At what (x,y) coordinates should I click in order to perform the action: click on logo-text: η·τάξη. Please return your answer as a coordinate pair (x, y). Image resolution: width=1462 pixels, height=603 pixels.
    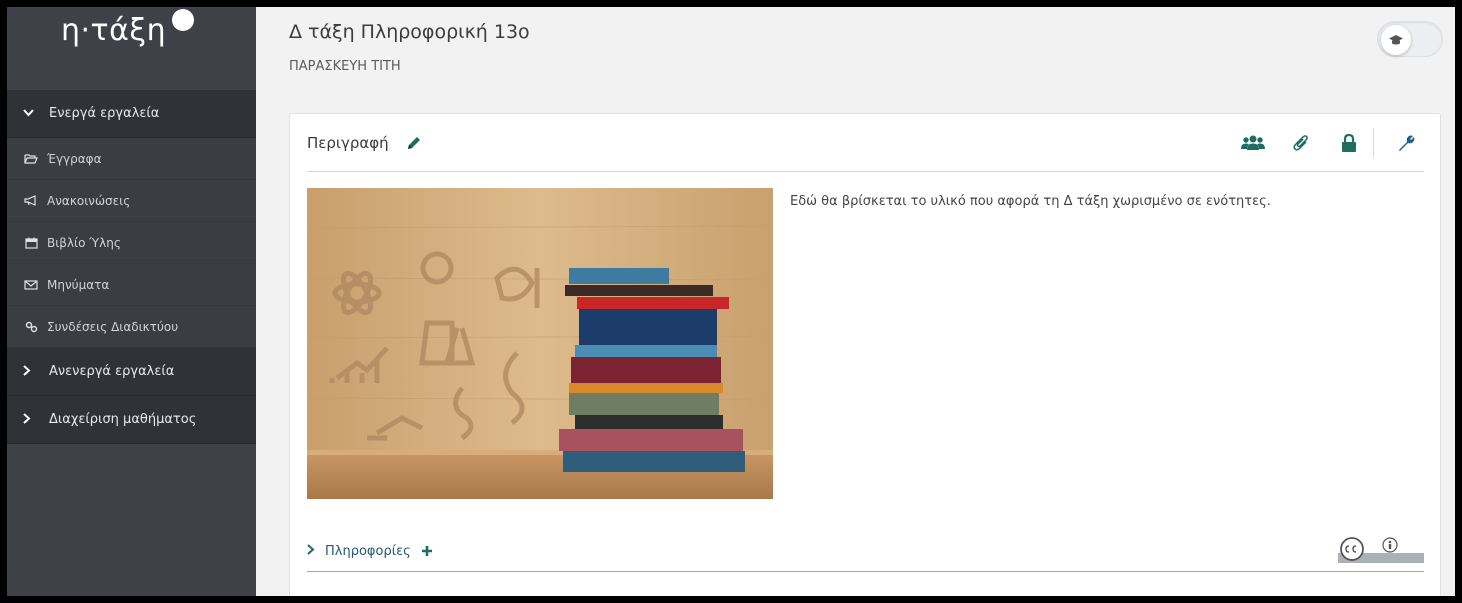
    Looking at the image, I should click on (114, 30).